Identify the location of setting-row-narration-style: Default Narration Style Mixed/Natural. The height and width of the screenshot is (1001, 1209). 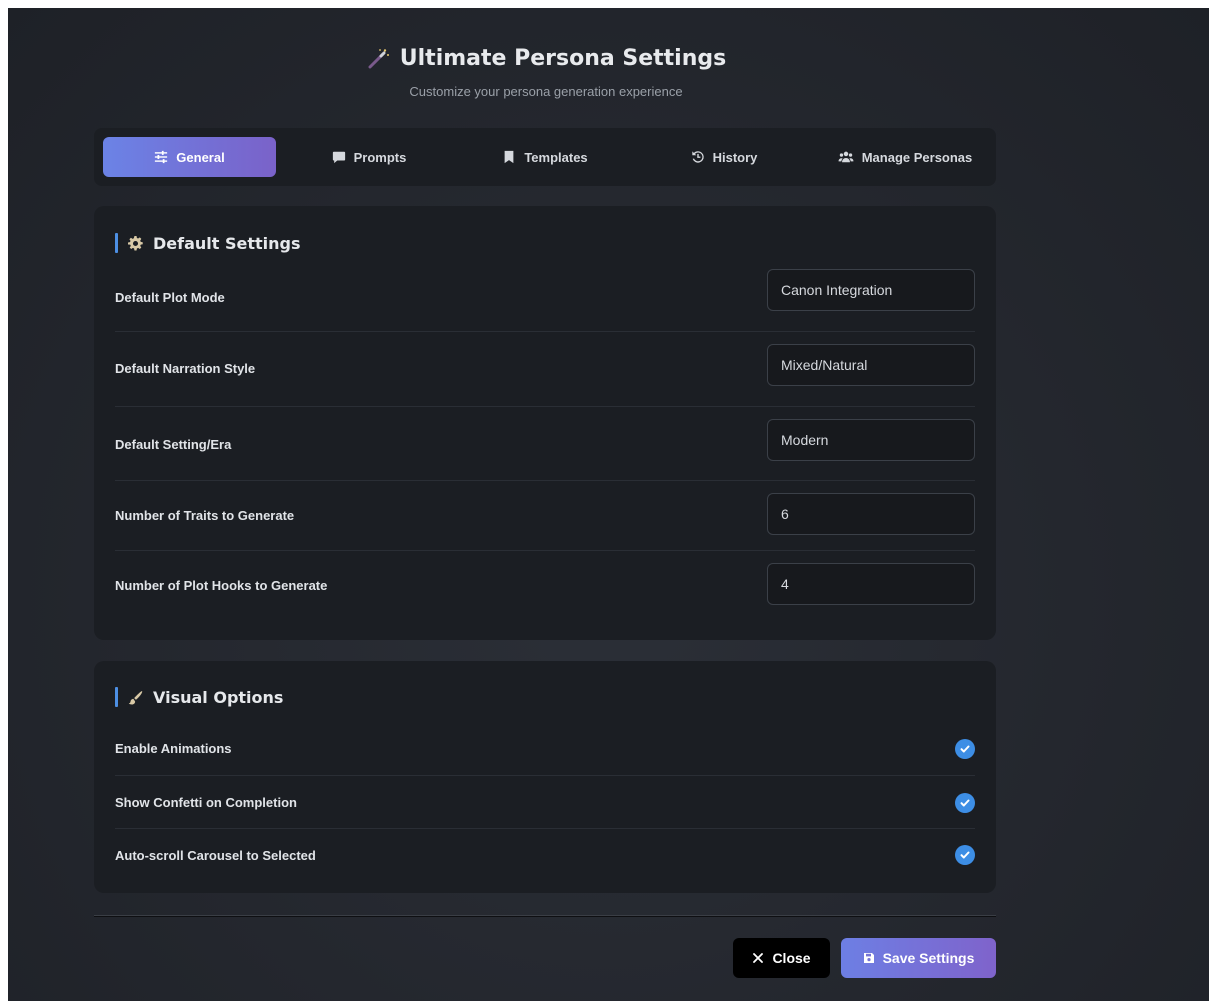
(545, 369).